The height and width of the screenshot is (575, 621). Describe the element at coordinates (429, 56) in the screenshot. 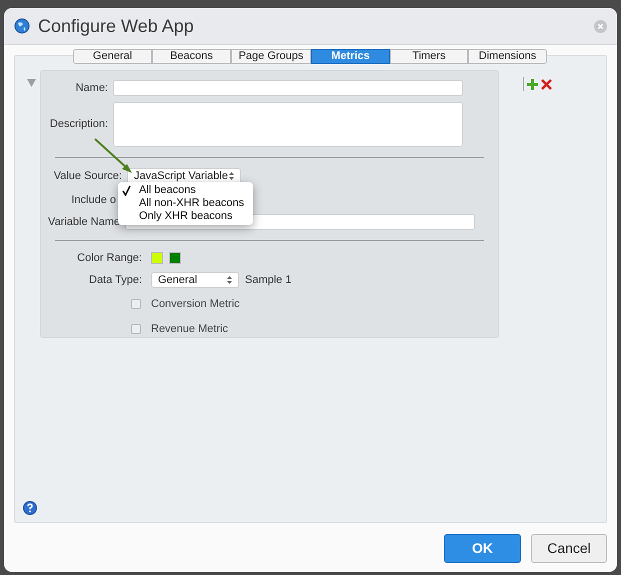

I see `tab: Timers` at that location.